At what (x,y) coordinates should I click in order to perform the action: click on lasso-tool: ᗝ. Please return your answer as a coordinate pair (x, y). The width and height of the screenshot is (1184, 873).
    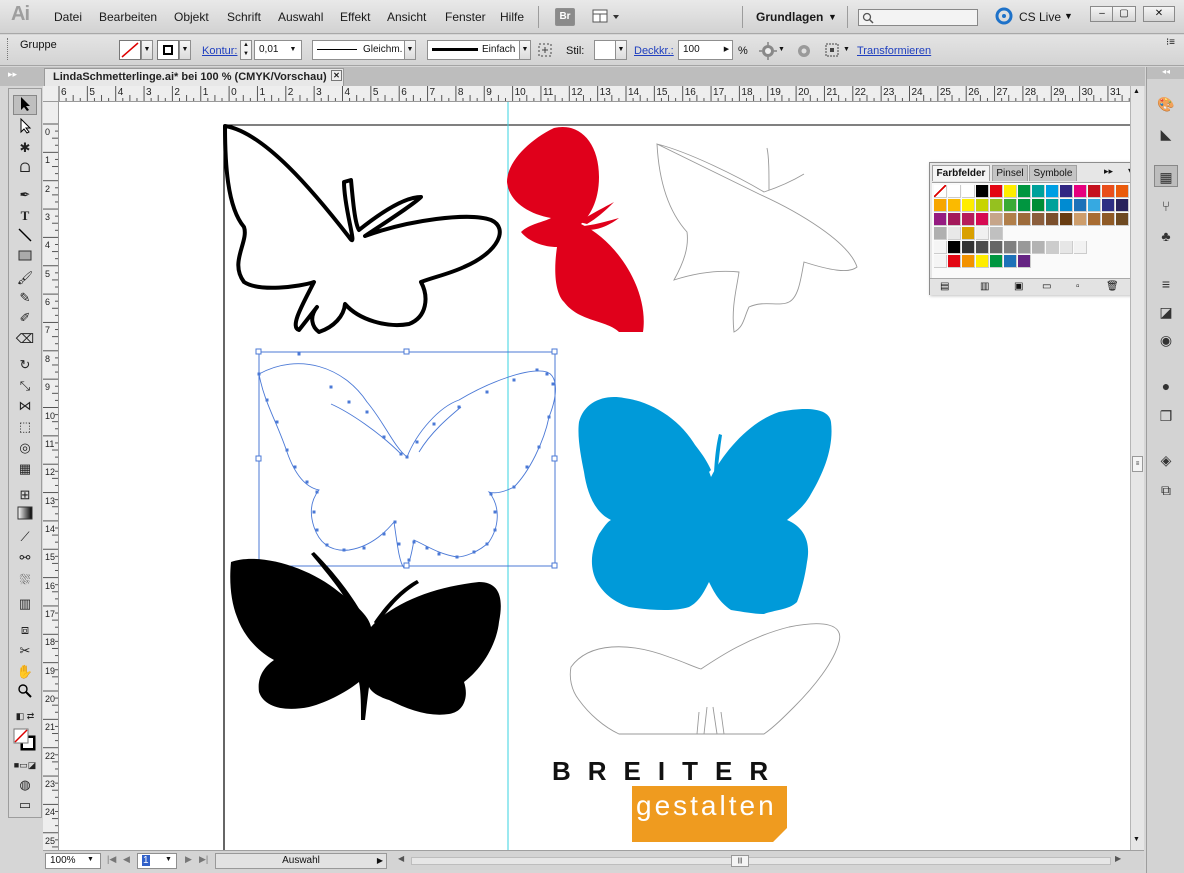
    Looking at the image, I should click on (25, 168).